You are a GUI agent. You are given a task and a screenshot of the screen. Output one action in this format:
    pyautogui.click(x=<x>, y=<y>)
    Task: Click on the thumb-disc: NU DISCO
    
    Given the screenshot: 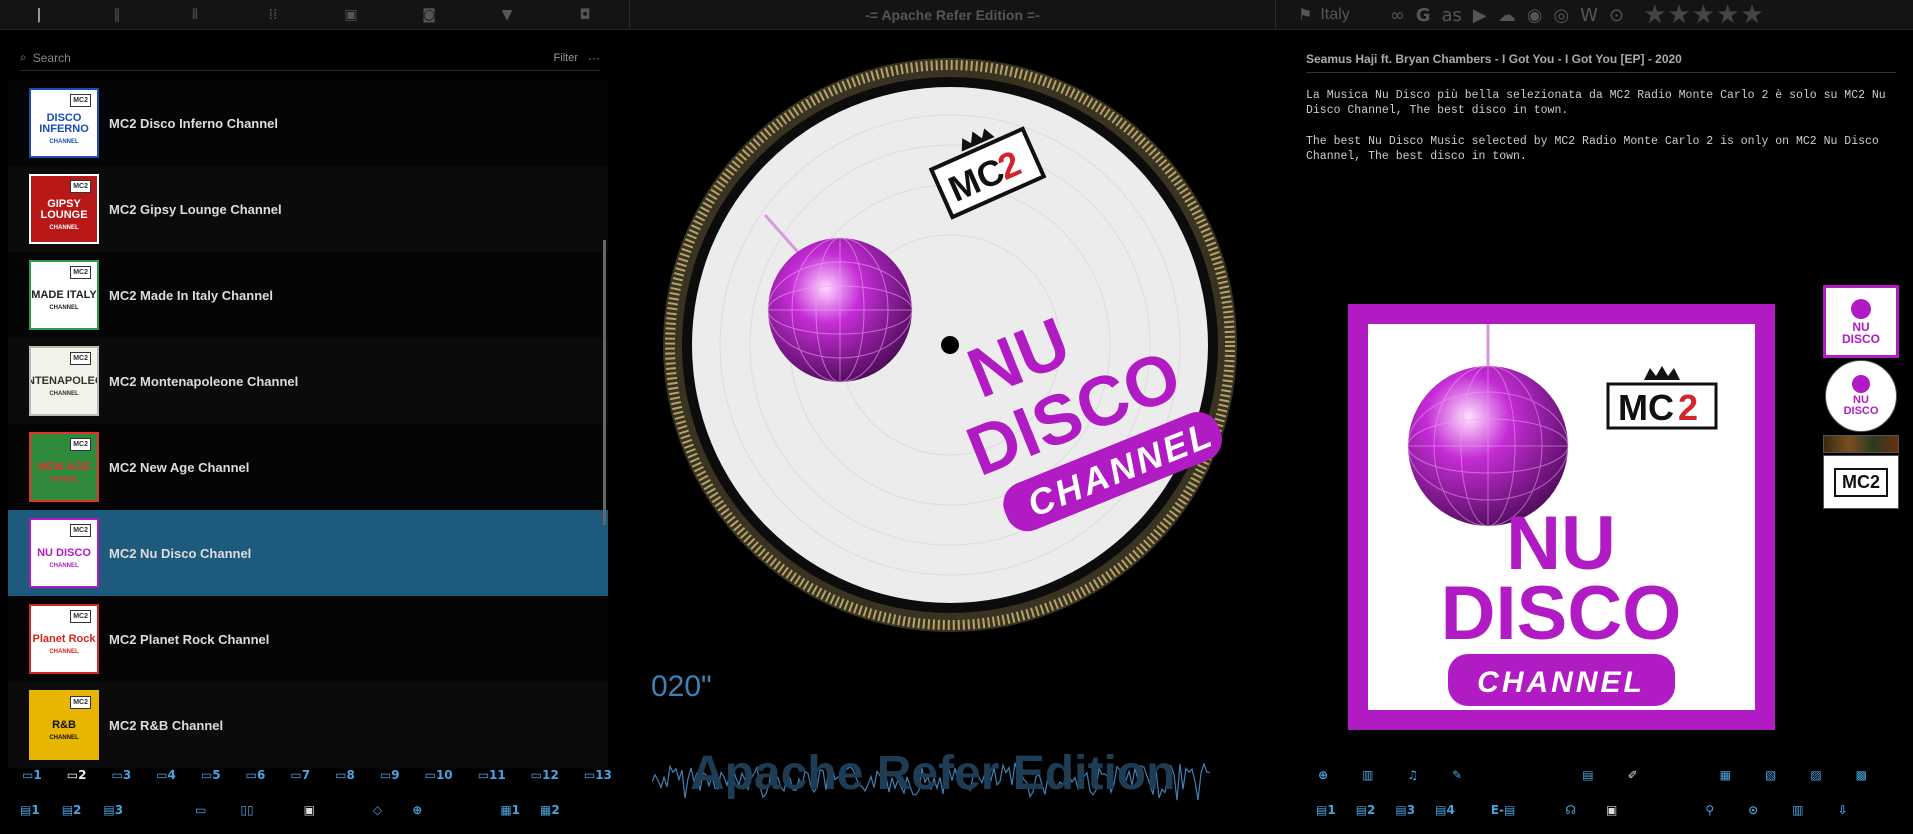 What is the action you would take?
    pyautogui.click(x=1861, y=395)
    